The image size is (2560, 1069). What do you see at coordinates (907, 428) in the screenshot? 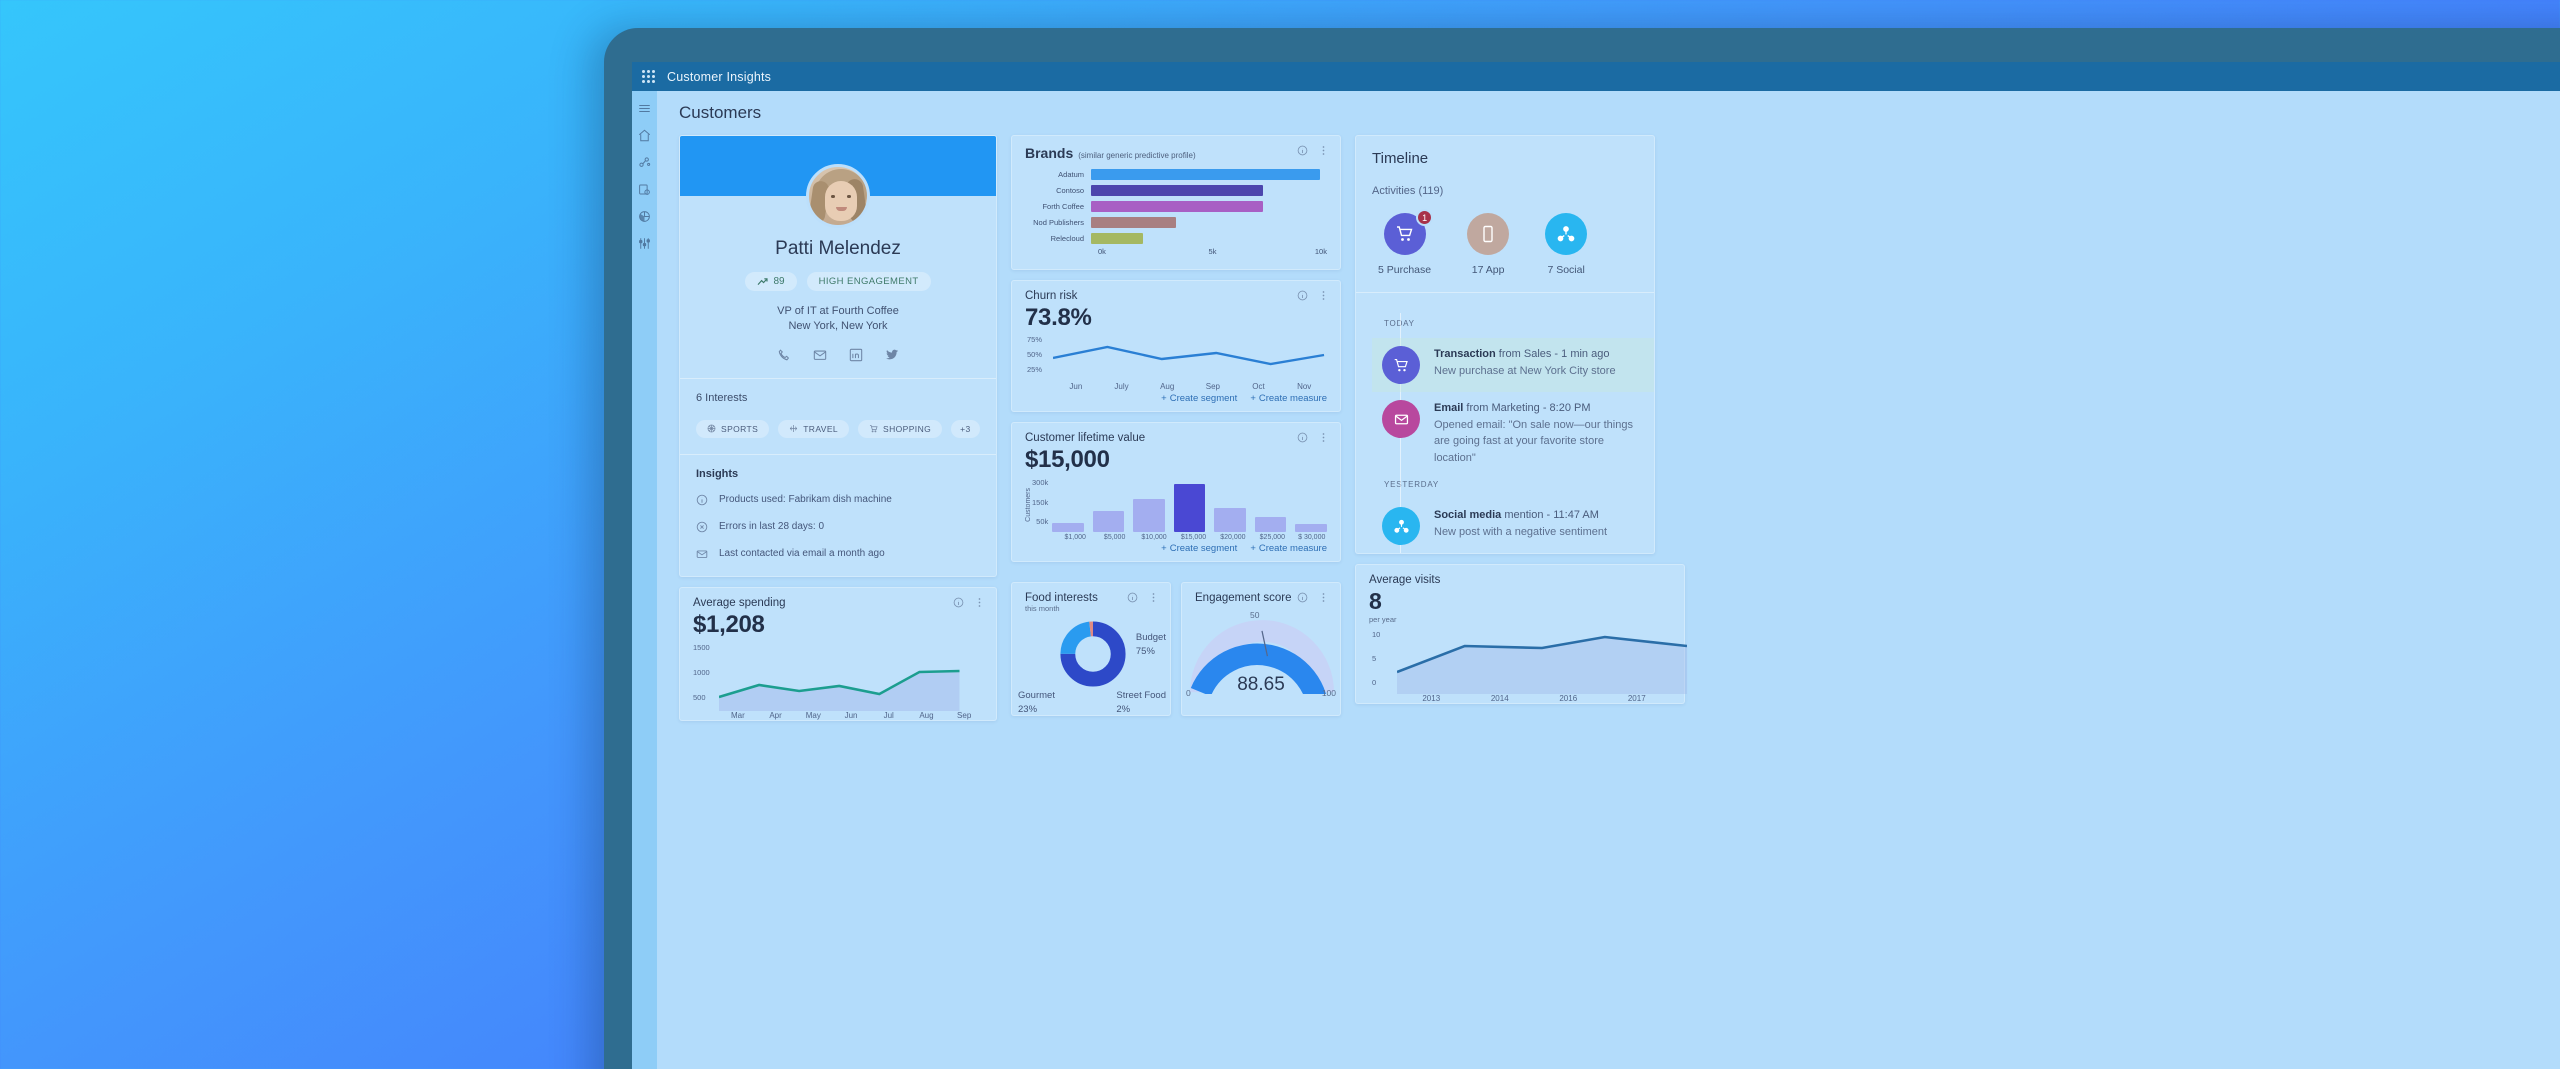
I see `chip-label: SHOPPING` at bounding box center [907, 428].